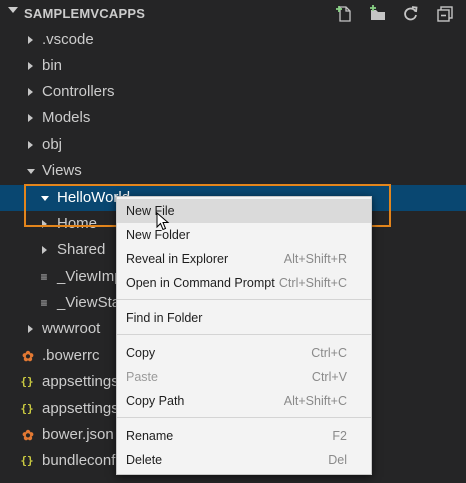  I want to click on tree-item-label: Models, so click(66, 117).